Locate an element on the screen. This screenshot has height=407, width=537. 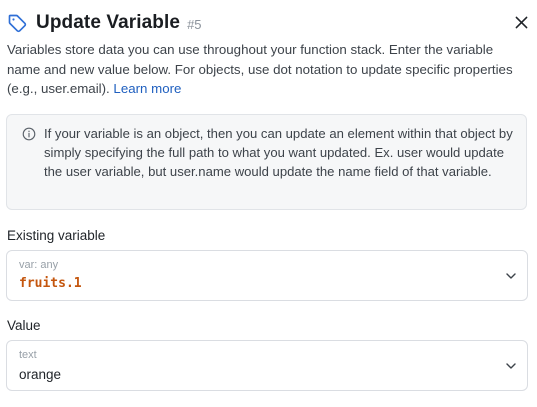
panel-header: Update Variable #5 is located at coordinates (268, 23).